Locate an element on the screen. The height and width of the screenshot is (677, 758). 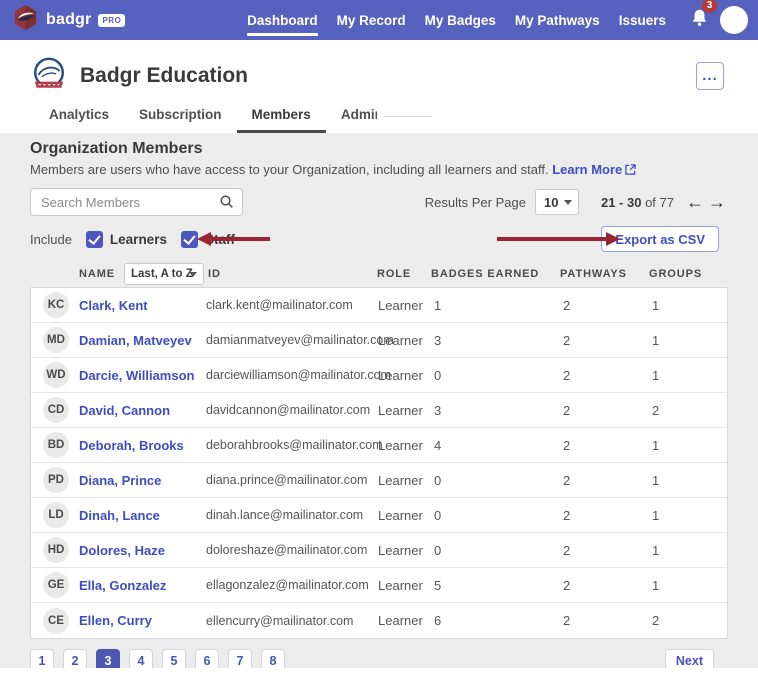
results-per-page-select: 10 is located at coordinates (556, 202).